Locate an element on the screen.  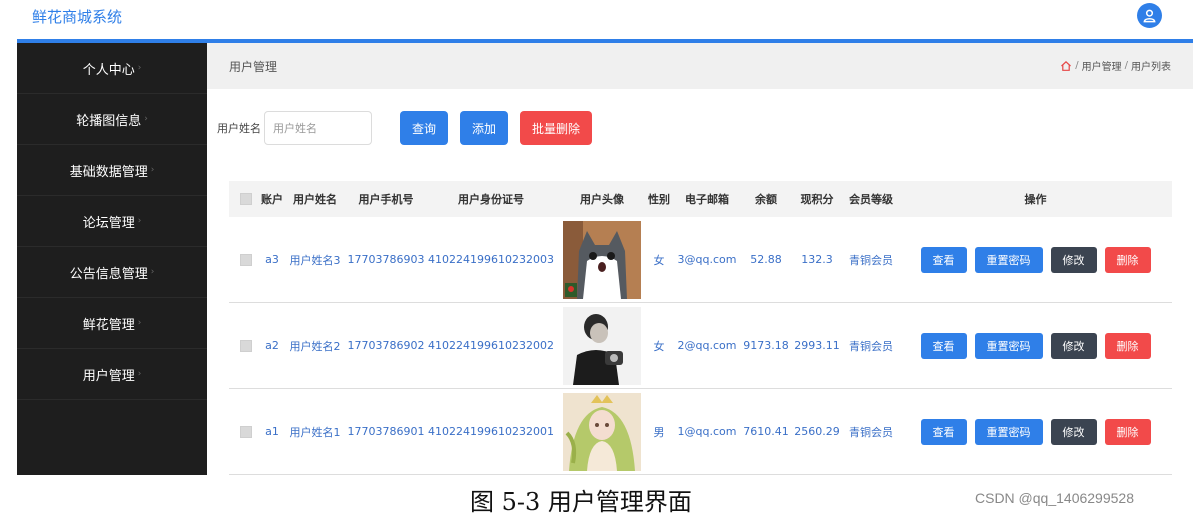
sidebar-item-label: 基础数据管理 is located at coordinates (108, 172).